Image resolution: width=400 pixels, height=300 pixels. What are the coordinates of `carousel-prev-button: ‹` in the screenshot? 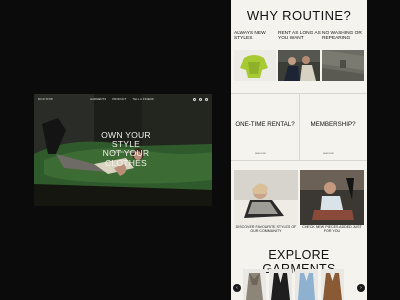 It's located at (237, 288).